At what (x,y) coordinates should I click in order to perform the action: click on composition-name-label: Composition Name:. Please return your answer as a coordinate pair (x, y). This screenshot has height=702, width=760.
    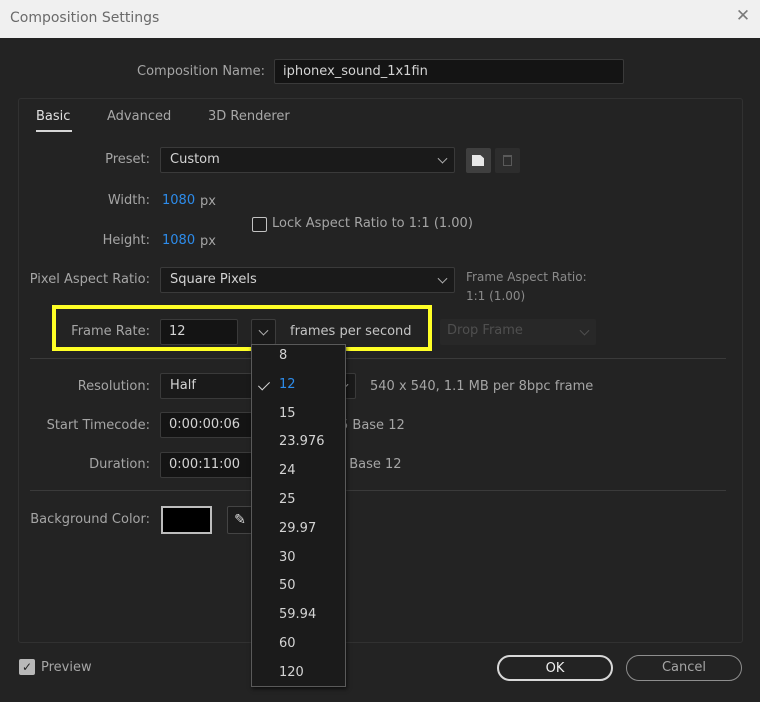
    Looking at the image, I should click on (201, 71).